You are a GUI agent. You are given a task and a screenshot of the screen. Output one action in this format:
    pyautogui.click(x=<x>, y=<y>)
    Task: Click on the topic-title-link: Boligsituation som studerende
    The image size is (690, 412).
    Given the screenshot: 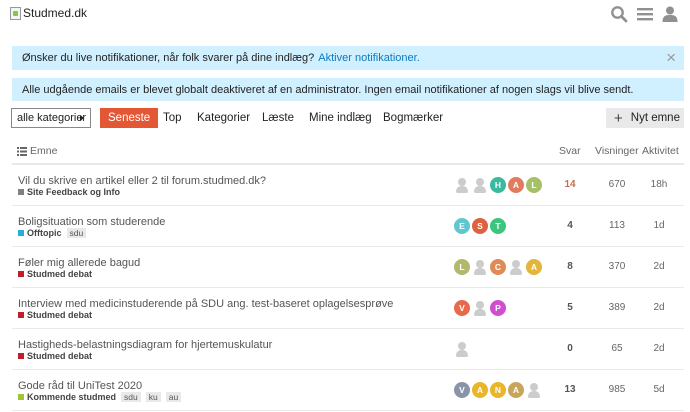 What is the action you would take?
    pyautogui.click(x=91, y=222)
    